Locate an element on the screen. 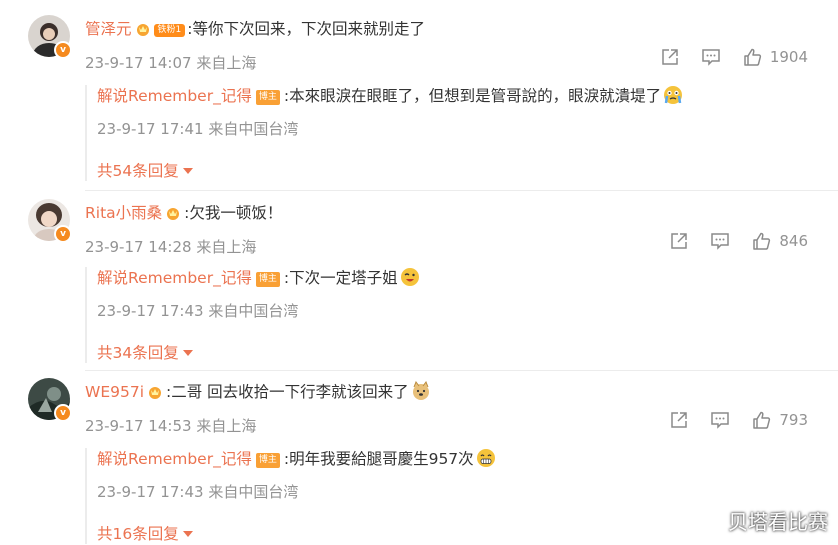  comment-time: 23-9-17 14:53 is located at coordinates (138, 426).